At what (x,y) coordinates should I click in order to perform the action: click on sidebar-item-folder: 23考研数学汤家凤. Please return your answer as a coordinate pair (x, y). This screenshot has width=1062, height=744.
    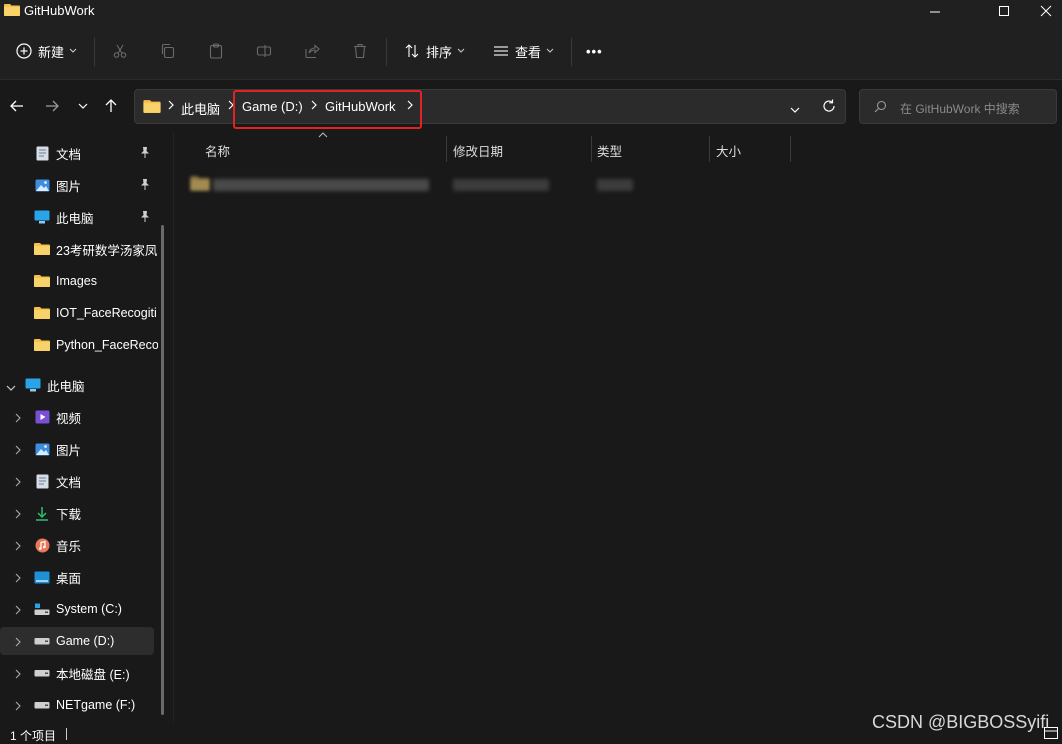
    Looking at the image, I should click on (96, 249).